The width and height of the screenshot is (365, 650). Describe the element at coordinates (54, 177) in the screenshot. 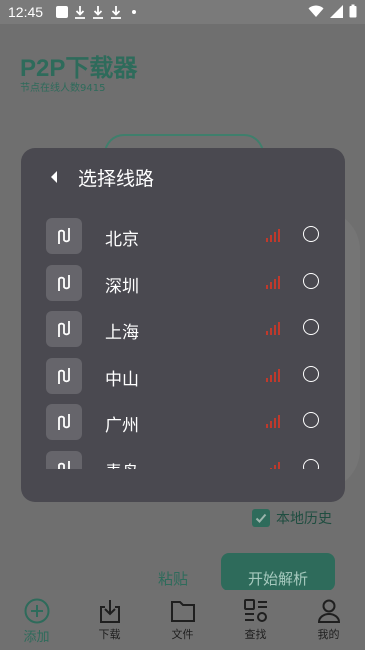

I see `back-arrow-icon` at that location.